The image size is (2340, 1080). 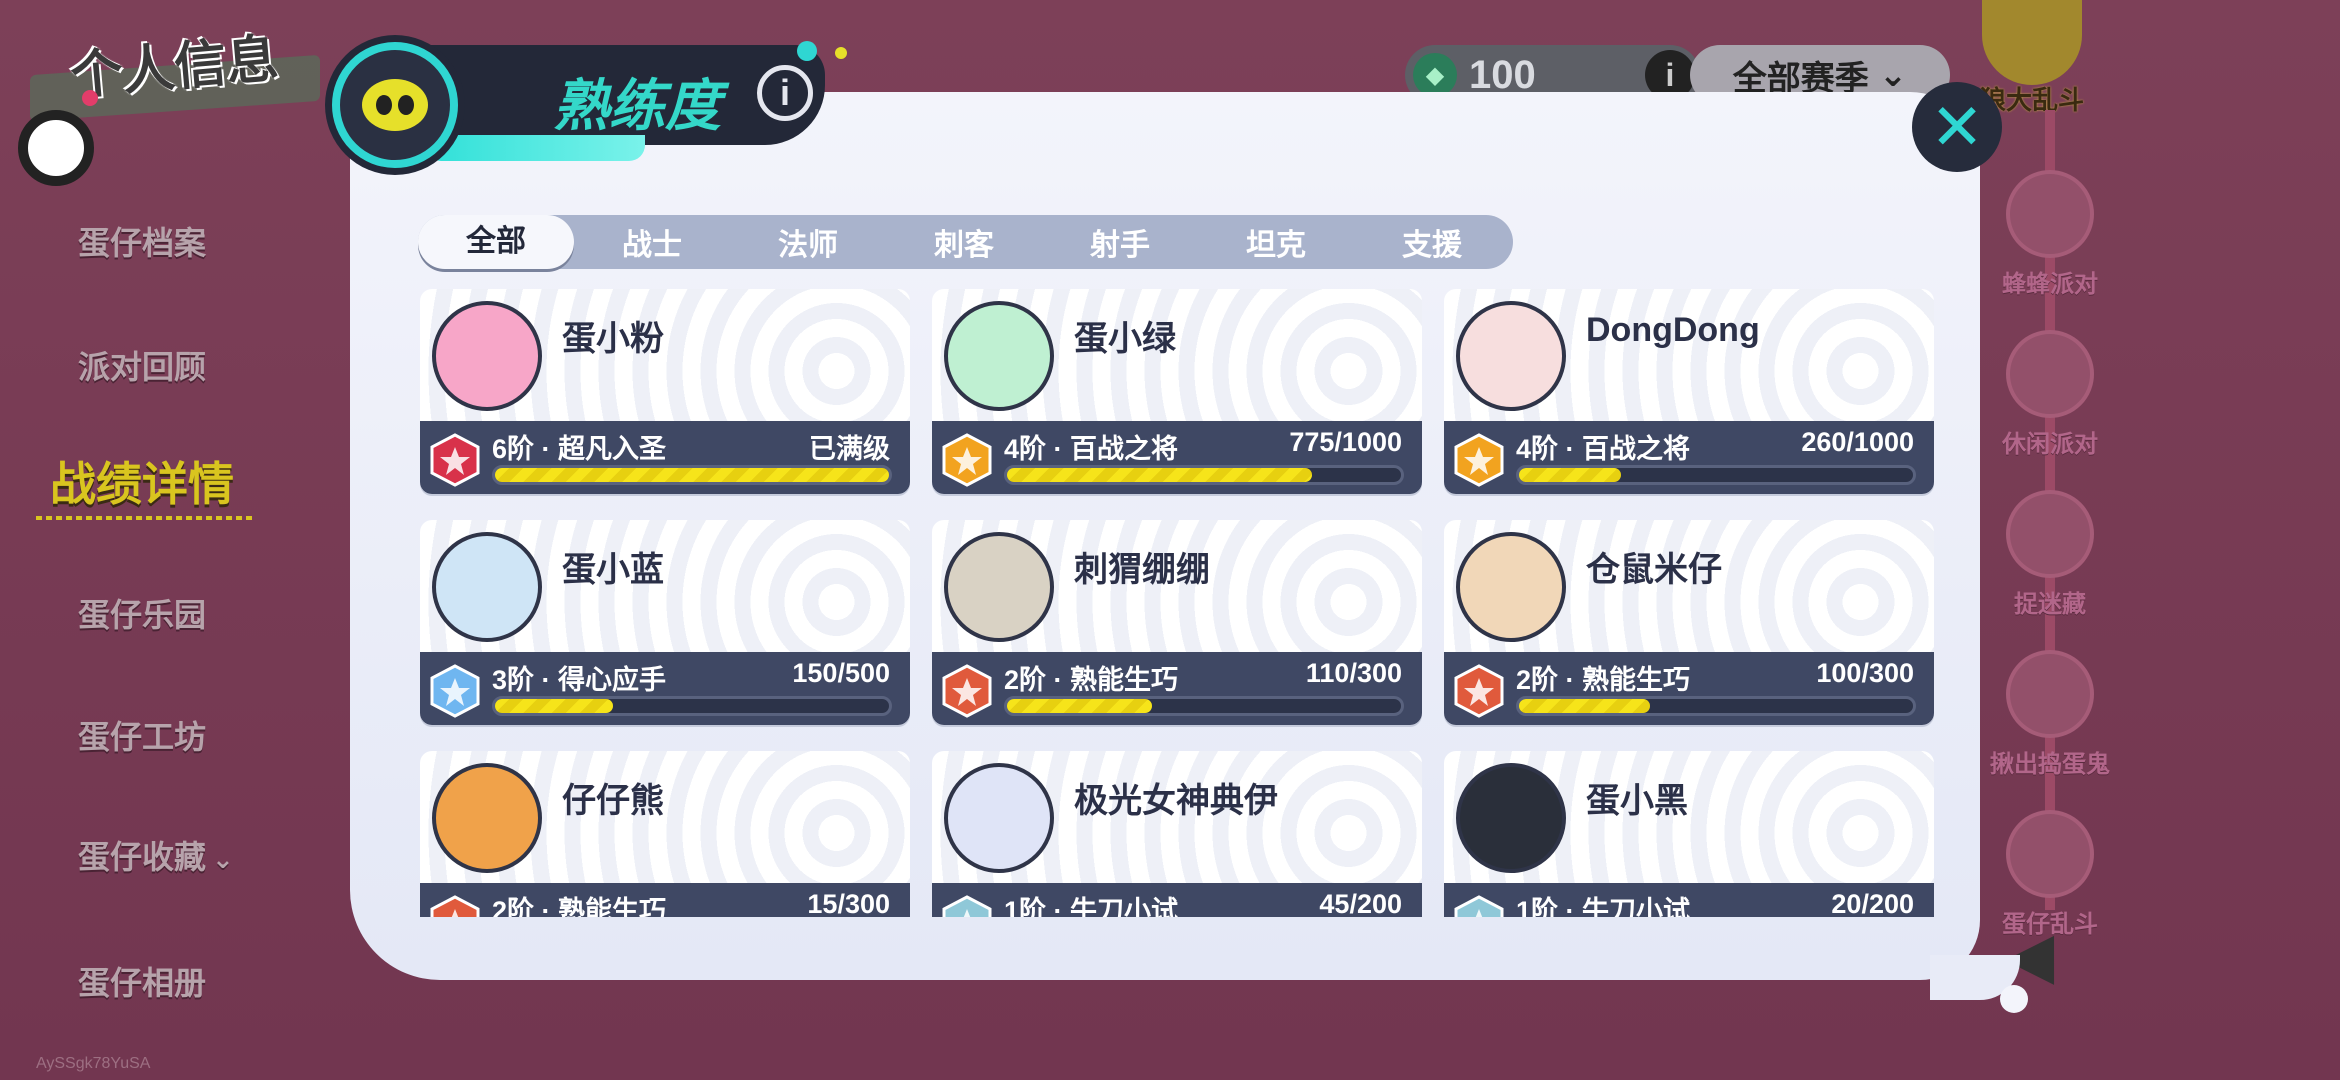 I want to click on side-nav-label: 蛋仔乐园, so click(x=142, y=615).